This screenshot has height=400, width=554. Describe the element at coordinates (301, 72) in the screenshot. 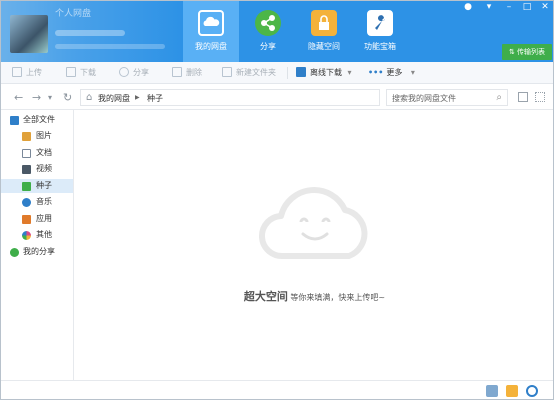

I see `offline-download-icon` at that location.